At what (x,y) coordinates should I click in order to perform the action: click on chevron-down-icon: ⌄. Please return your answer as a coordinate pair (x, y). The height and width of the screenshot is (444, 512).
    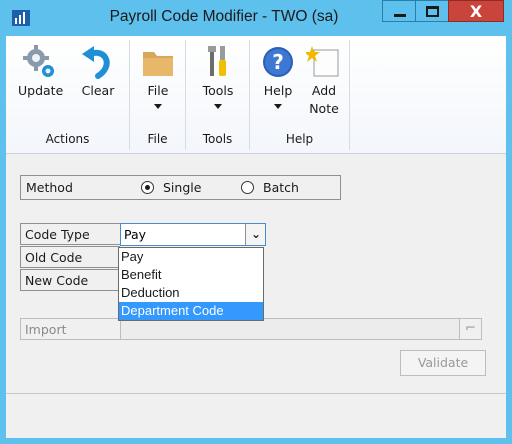
    Looking at the image, I should click on (256, 234).